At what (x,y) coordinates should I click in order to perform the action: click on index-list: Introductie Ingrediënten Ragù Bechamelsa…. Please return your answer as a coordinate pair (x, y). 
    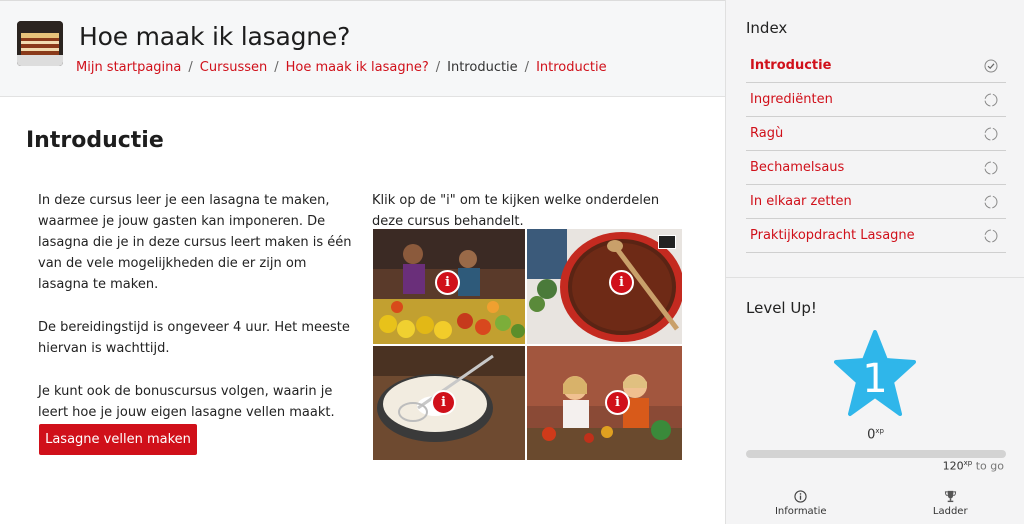
    Looking at the image, I should click on (876, 151).